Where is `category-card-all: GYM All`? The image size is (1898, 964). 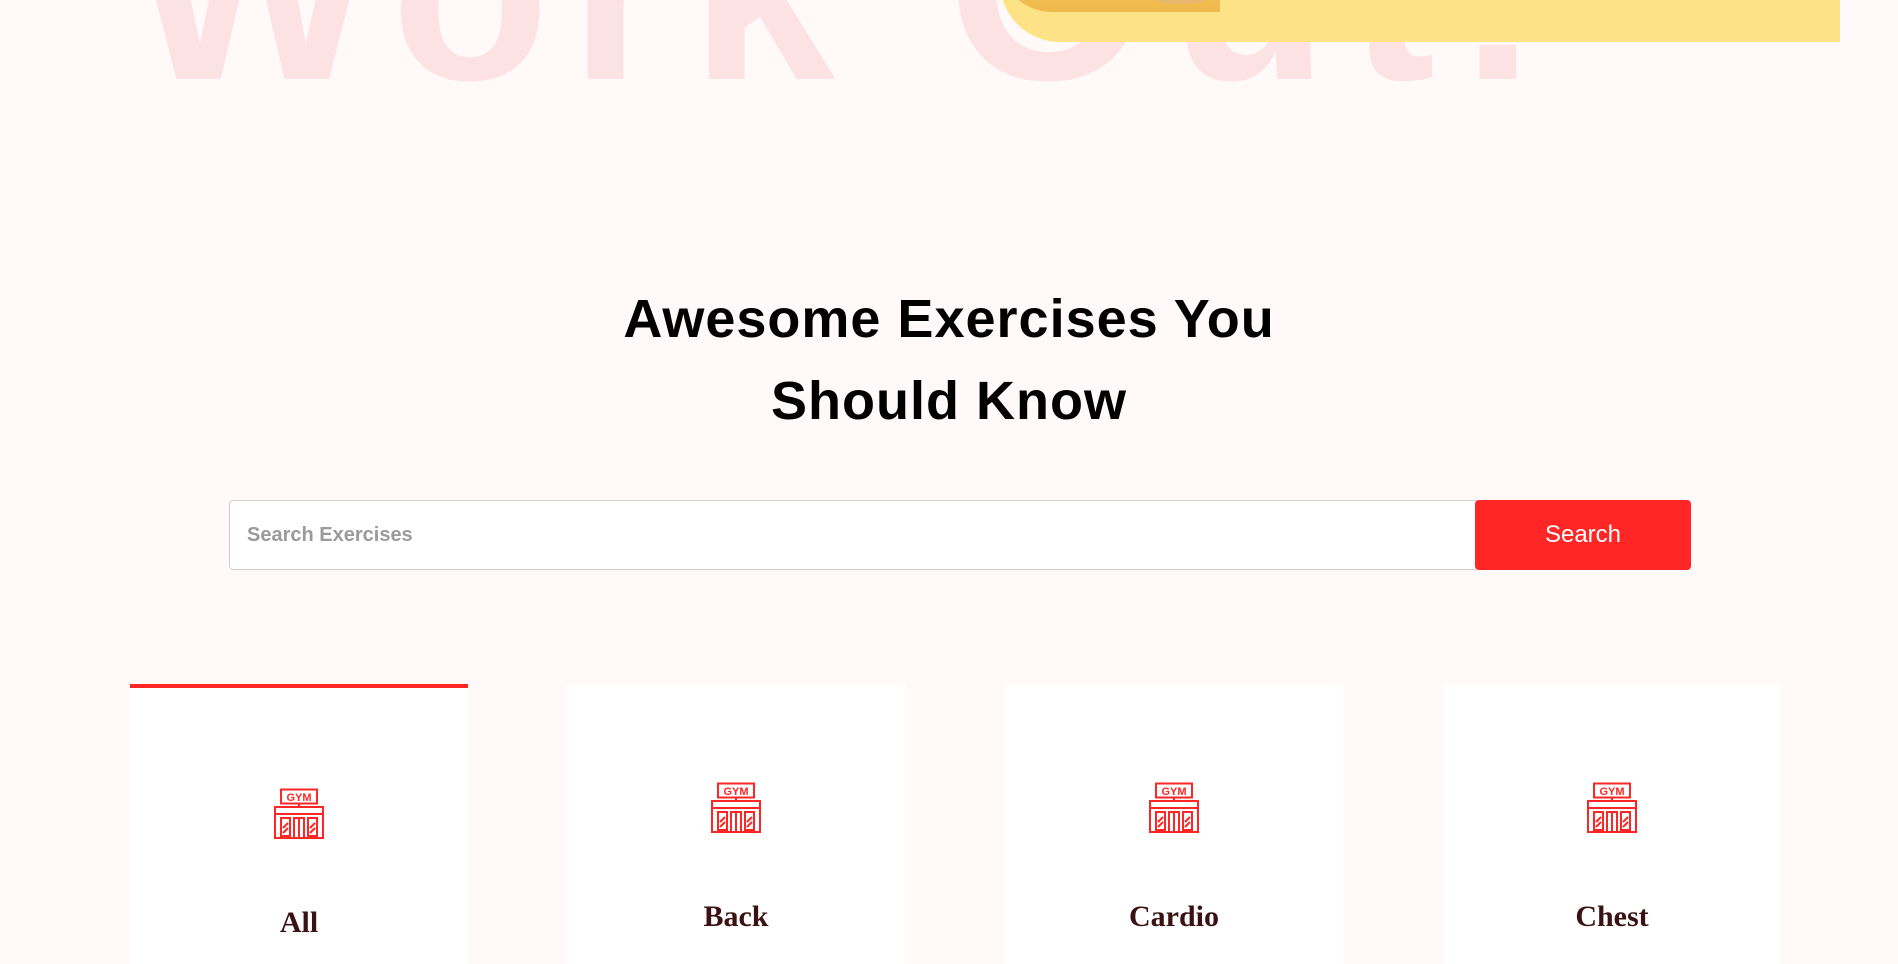 category-card-all: GYM All is located at coordinates (299, 824).